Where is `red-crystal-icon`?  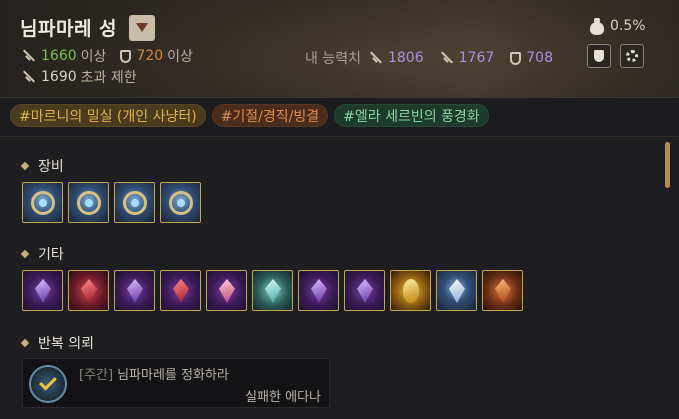 red-crystal-icon is located at coordinates (88, 290).